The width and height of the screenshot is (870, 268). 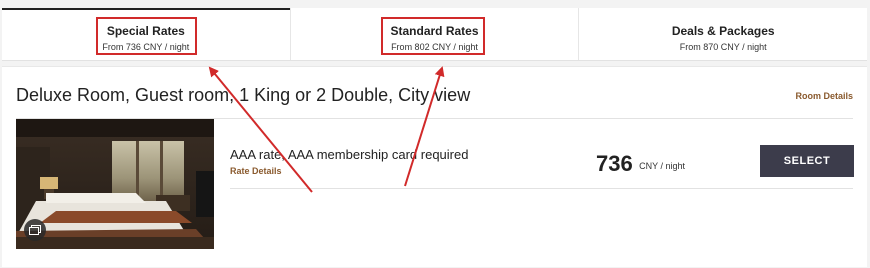 What do you see at coordinates (349, 154) in the screenshot?
I see `rate-name: AAA rate, AAA membership card required` at bounding box center [349, 154].